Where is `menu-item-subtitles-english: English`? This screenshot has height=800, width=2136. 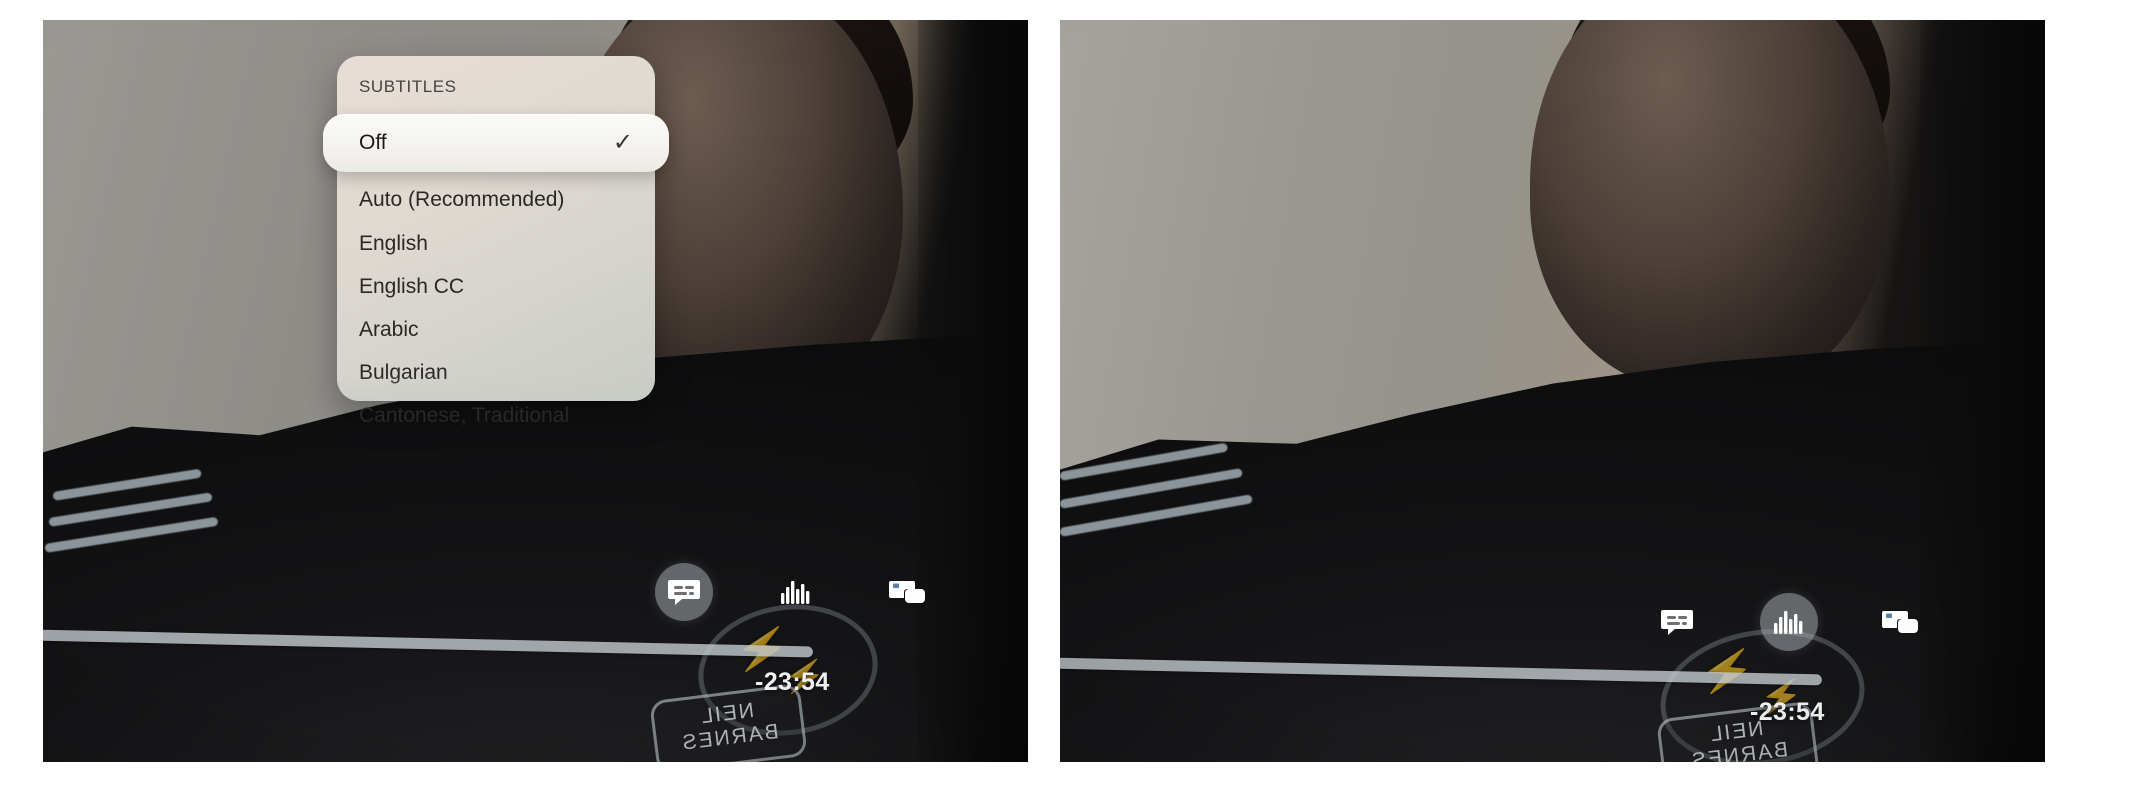 menu-item-subtitles-english: English is located at coordinates (496, 243).